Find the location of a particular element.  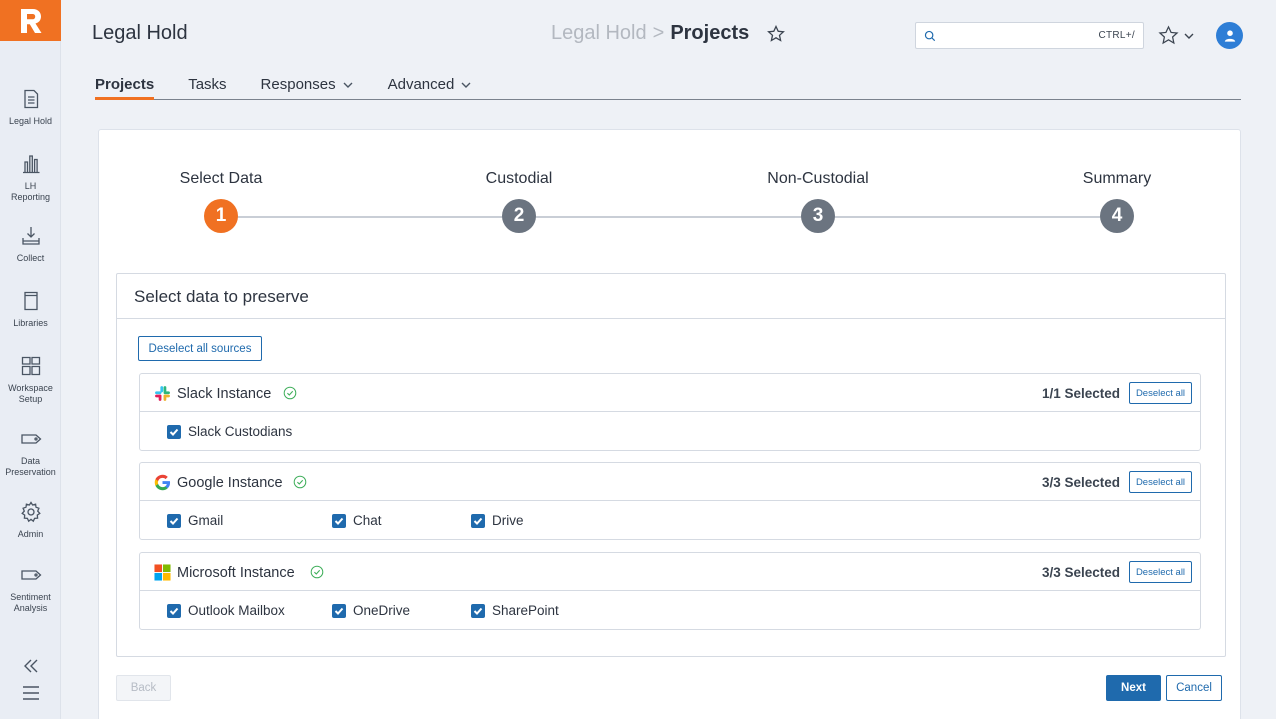

option-label: Drive is located at coordinates (508, 520).